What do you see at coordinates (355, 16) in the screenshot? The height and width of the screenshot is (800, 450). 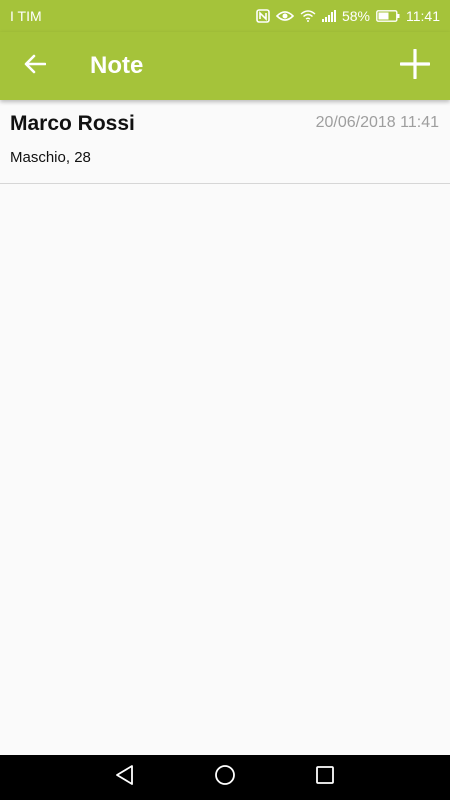 I see `battery-percent: 58%` at bounding box center [355, 16].